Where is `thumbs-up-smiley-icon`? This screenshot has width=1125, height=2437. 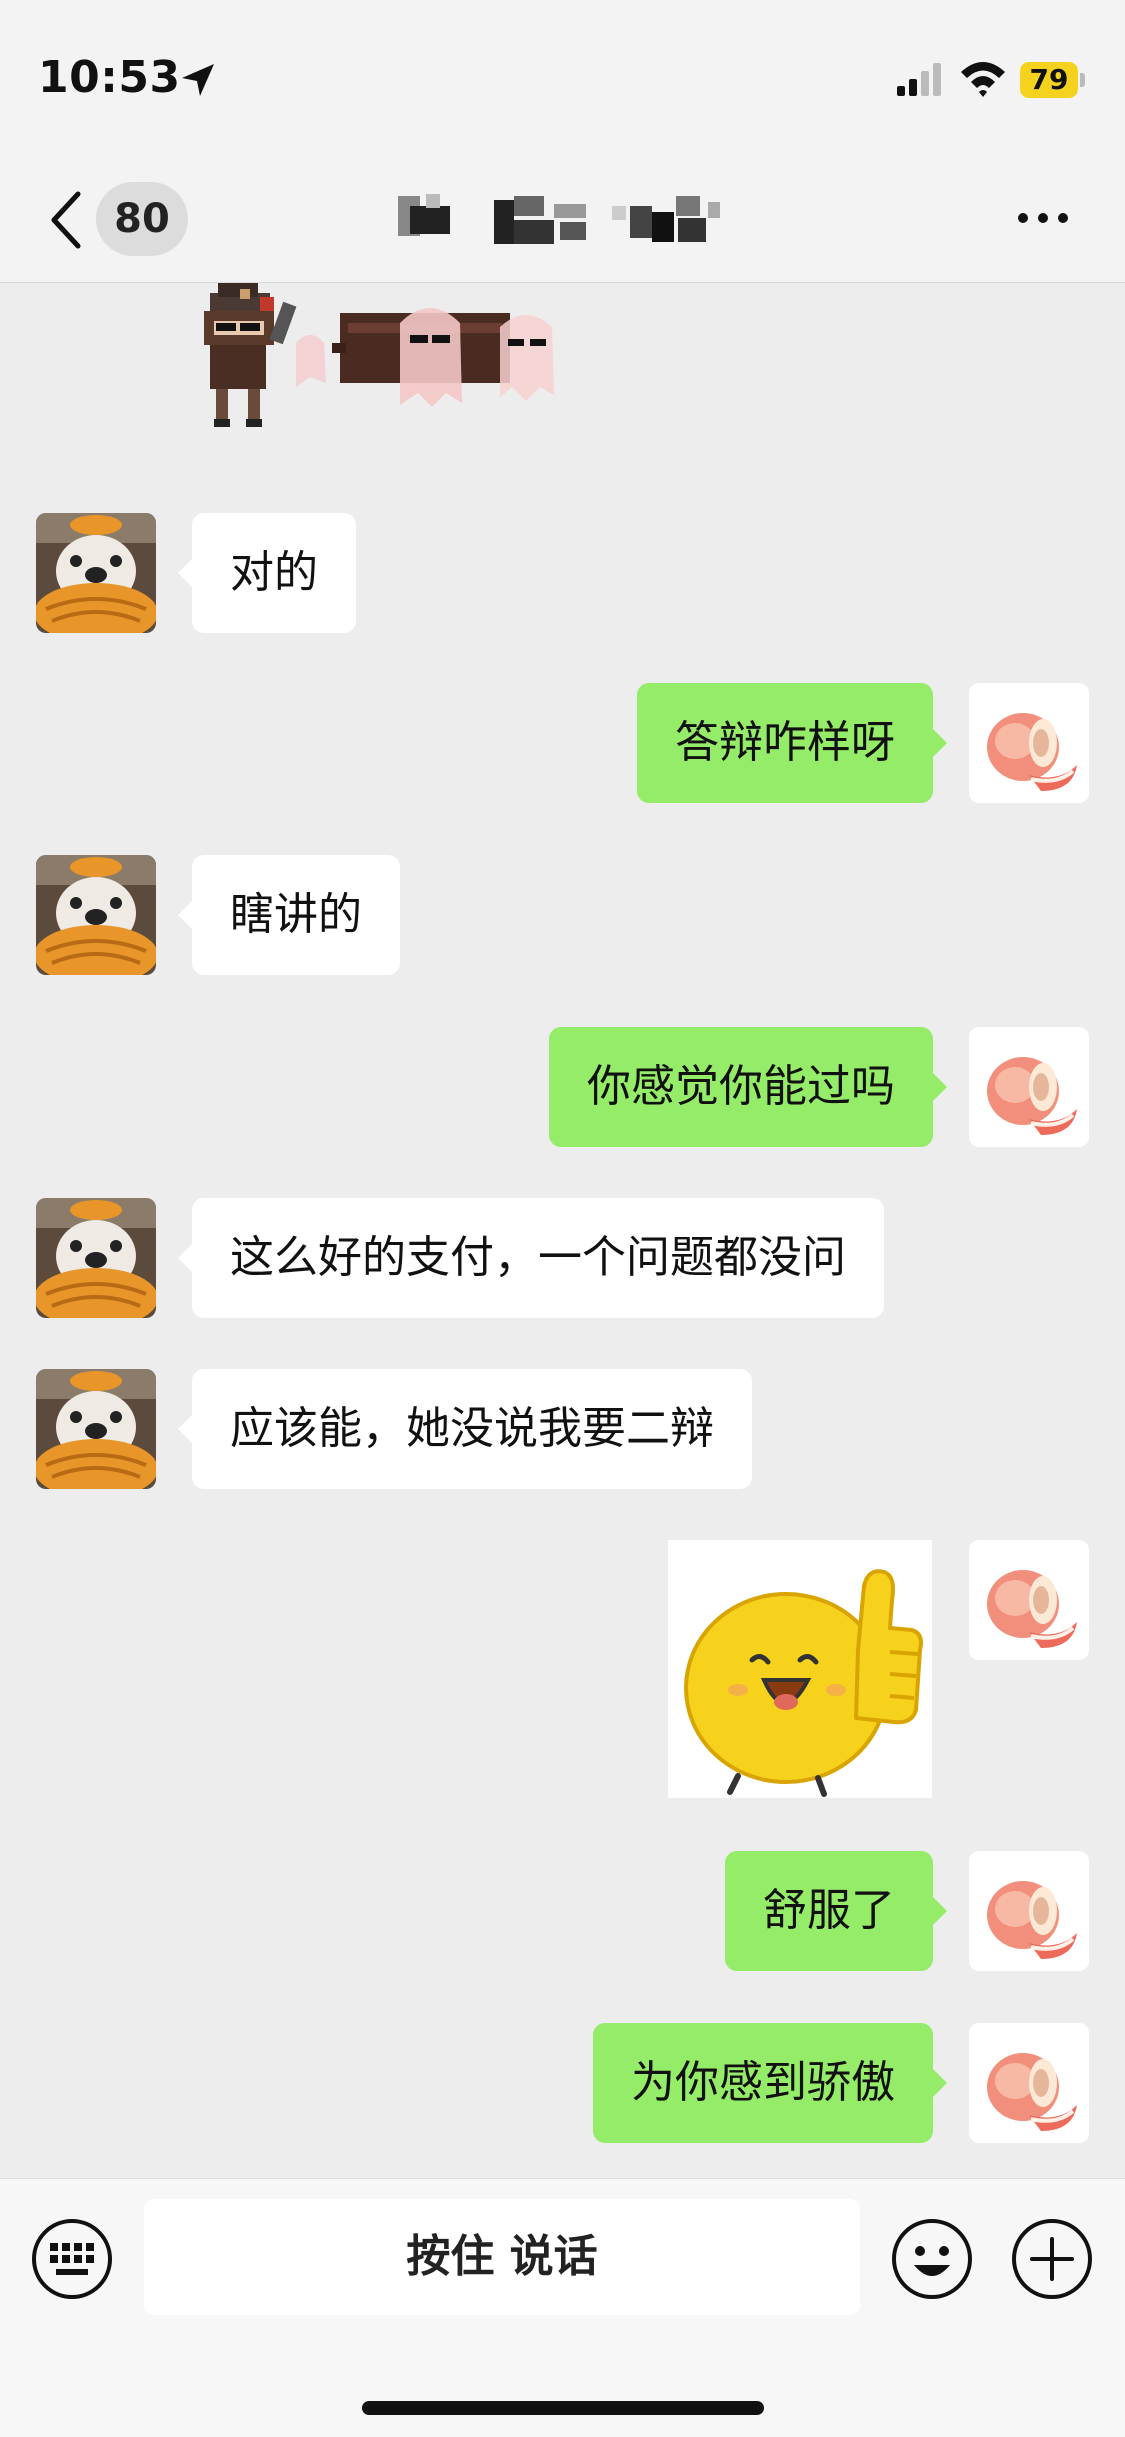 thumbs-up-smiley-icon is located at coordinates (800, 1669).